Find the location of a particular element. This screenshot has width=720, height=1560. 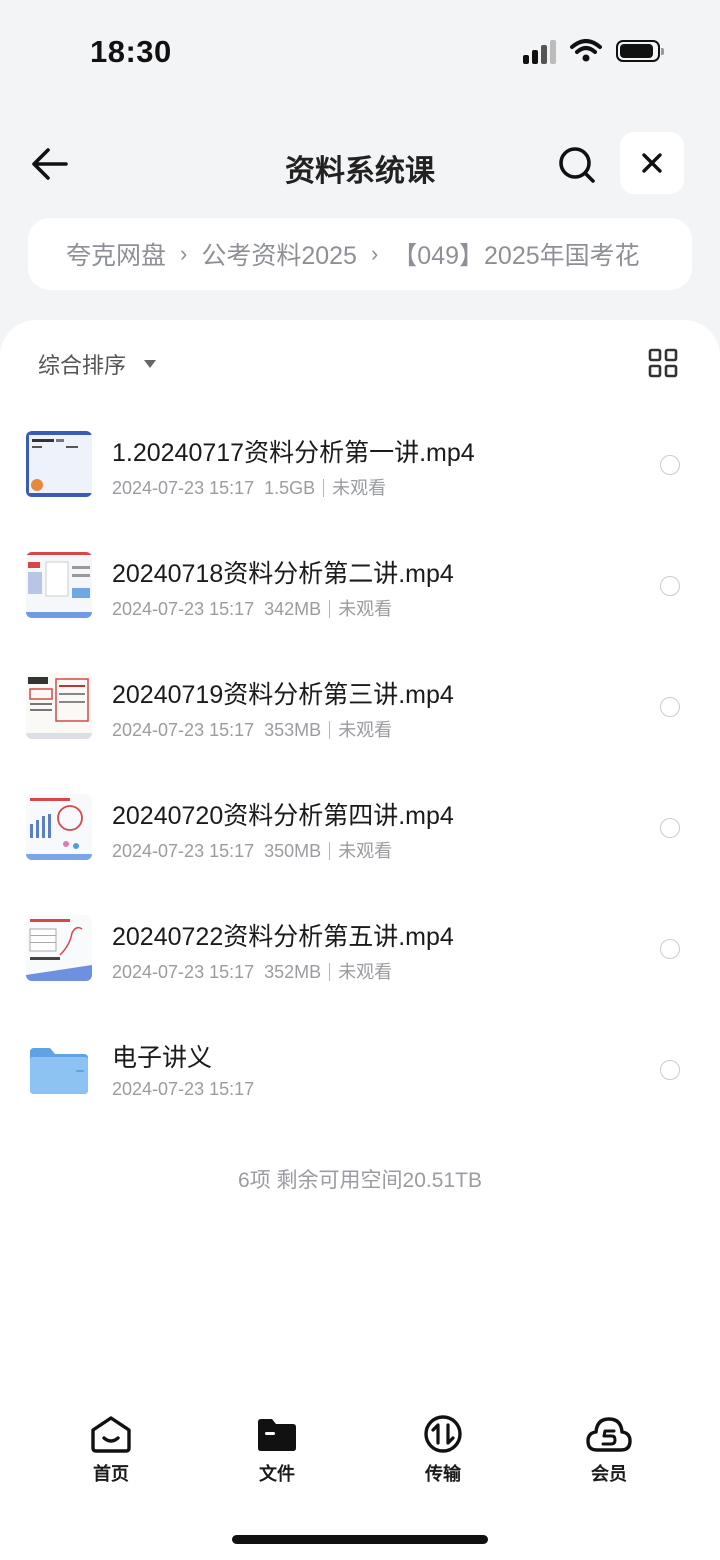

file-size: 1.5GB is located at coordinates (290, 488).